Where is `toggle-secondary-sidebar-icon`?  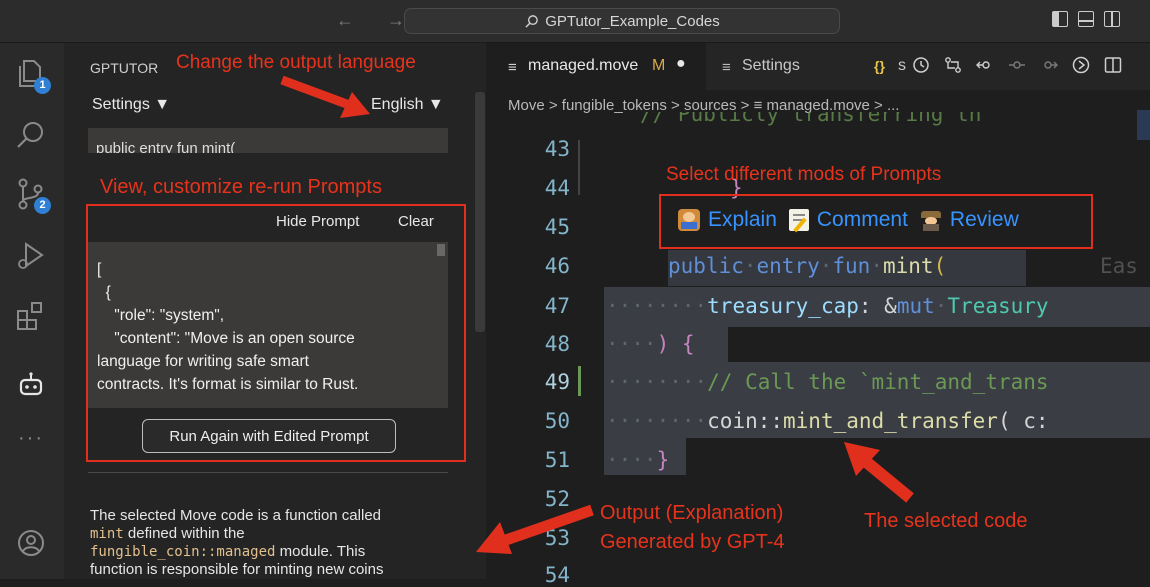 toggle-secondary-sidebar-icon is located at coordinates (1112, 19).